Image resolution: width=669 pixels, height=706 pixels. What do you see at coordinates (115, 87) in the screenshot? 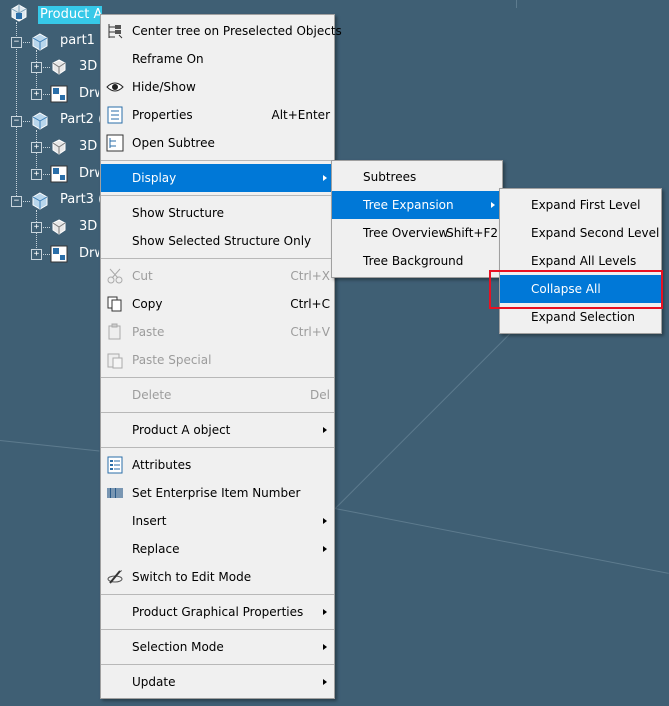
I see `eye-icon` at bounding box center [115, 87].